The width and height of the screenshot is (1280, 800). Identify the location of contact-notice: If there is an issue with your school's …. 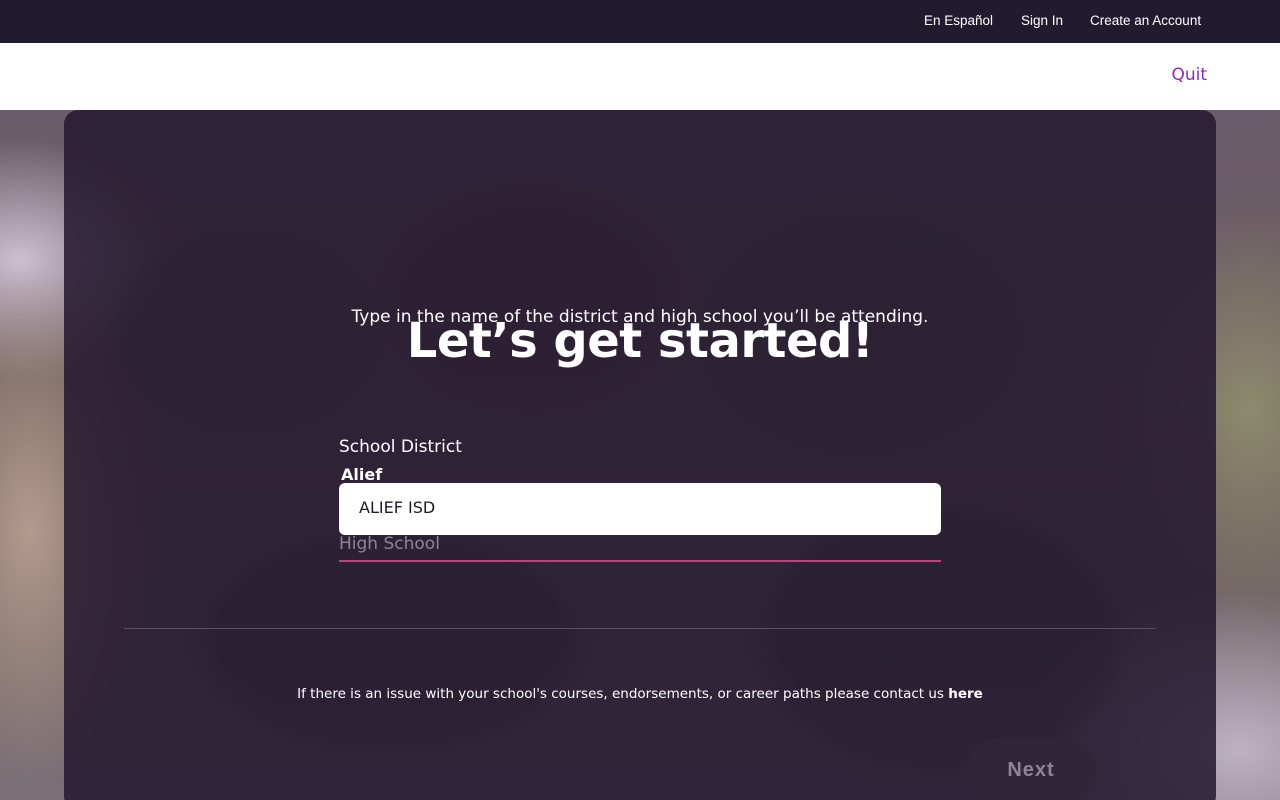
(640, 694).